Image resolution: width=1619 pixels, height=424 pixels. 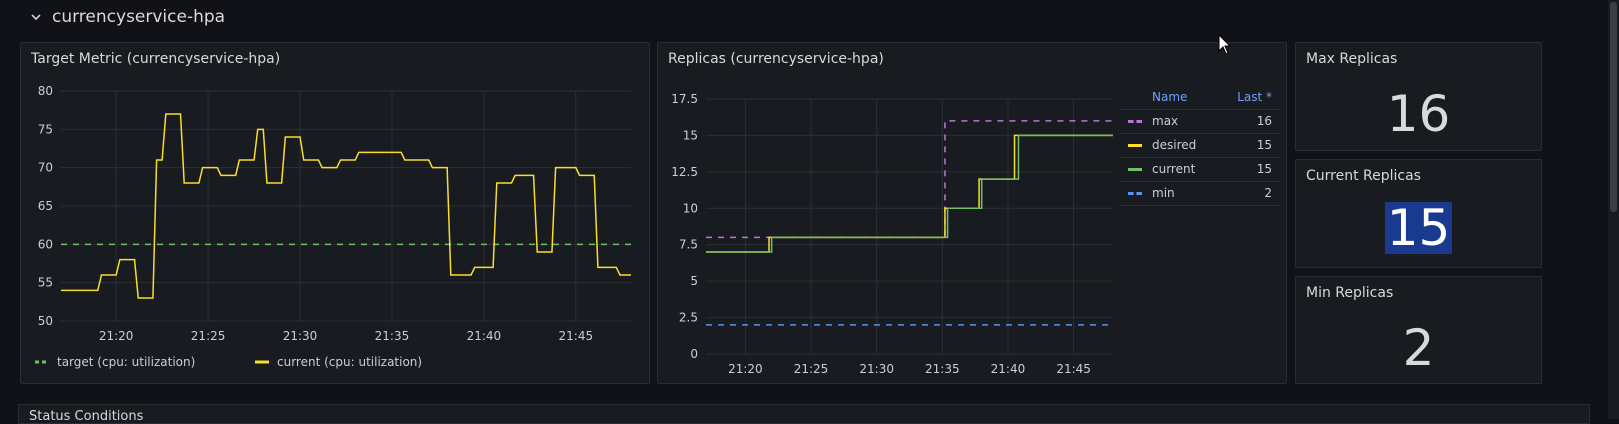 I want to click on panel-title: Status Conditions, so click(x=86, y=416).